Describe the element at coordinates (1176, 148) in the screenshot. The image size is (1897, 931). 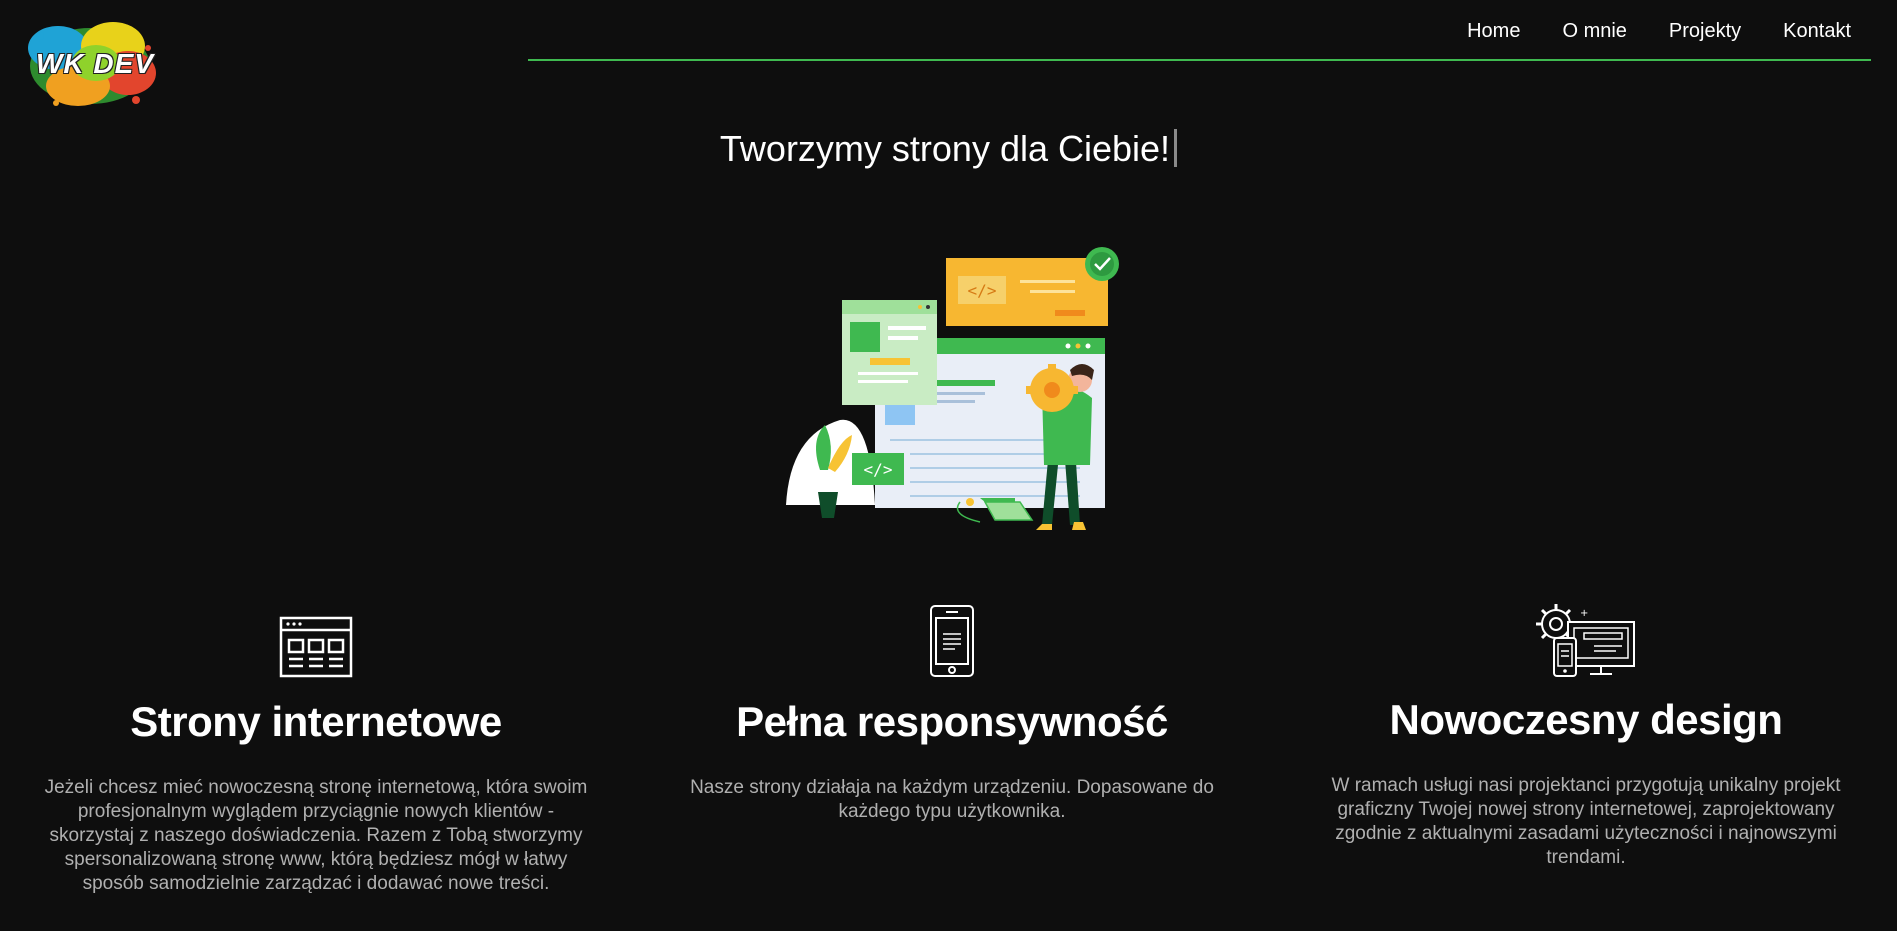
I see `typing-cursor` at that location.